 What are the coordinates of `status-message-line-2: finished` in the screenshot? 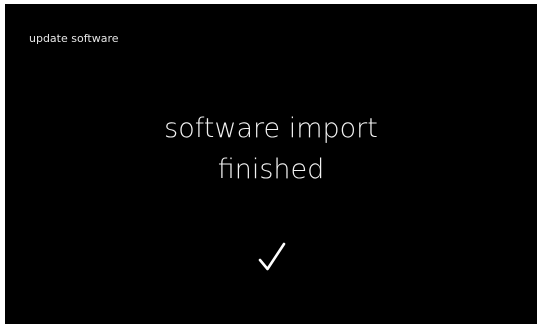 It's located at (271, 169).